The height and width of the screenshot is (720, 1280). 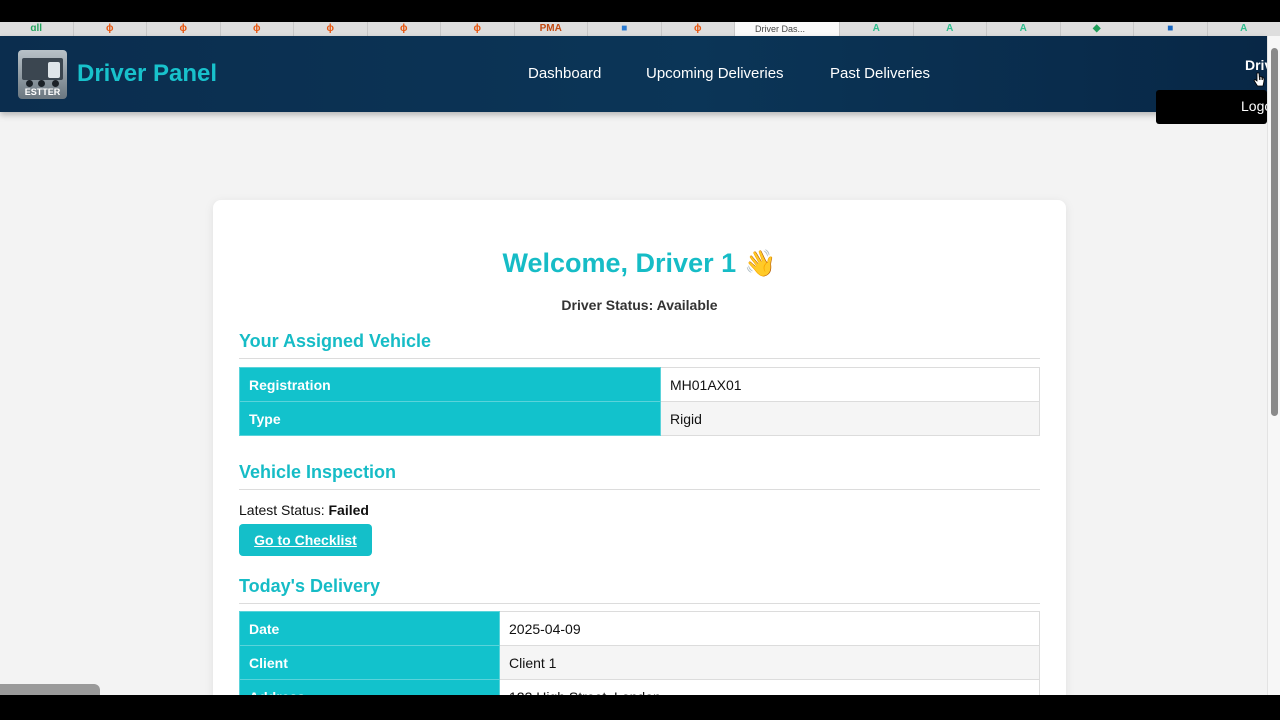 I want to click on table-row: Client Client 1, so click(x=639, y=662).